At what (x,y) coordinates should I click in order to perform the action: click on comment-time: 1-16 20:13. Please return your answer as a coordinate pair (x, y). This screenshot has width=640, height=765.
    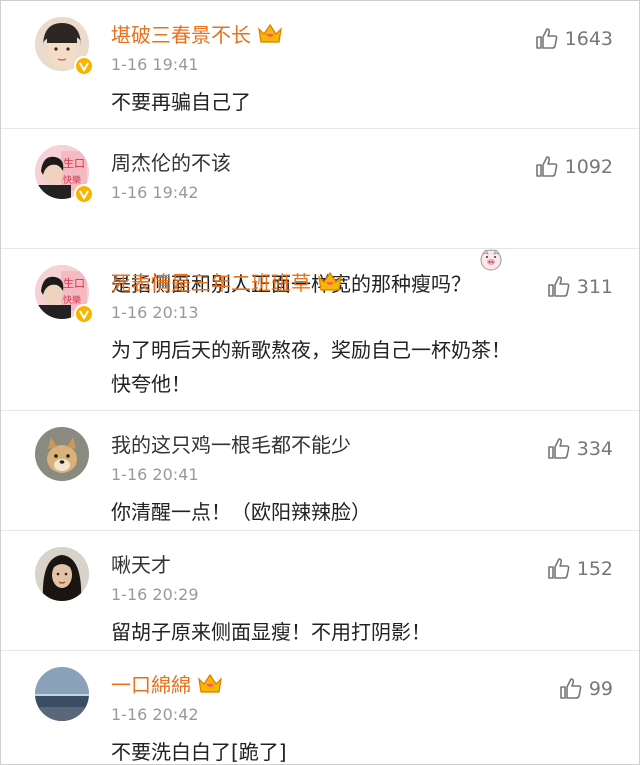
    Looking at the image, I should click on (155, 312).